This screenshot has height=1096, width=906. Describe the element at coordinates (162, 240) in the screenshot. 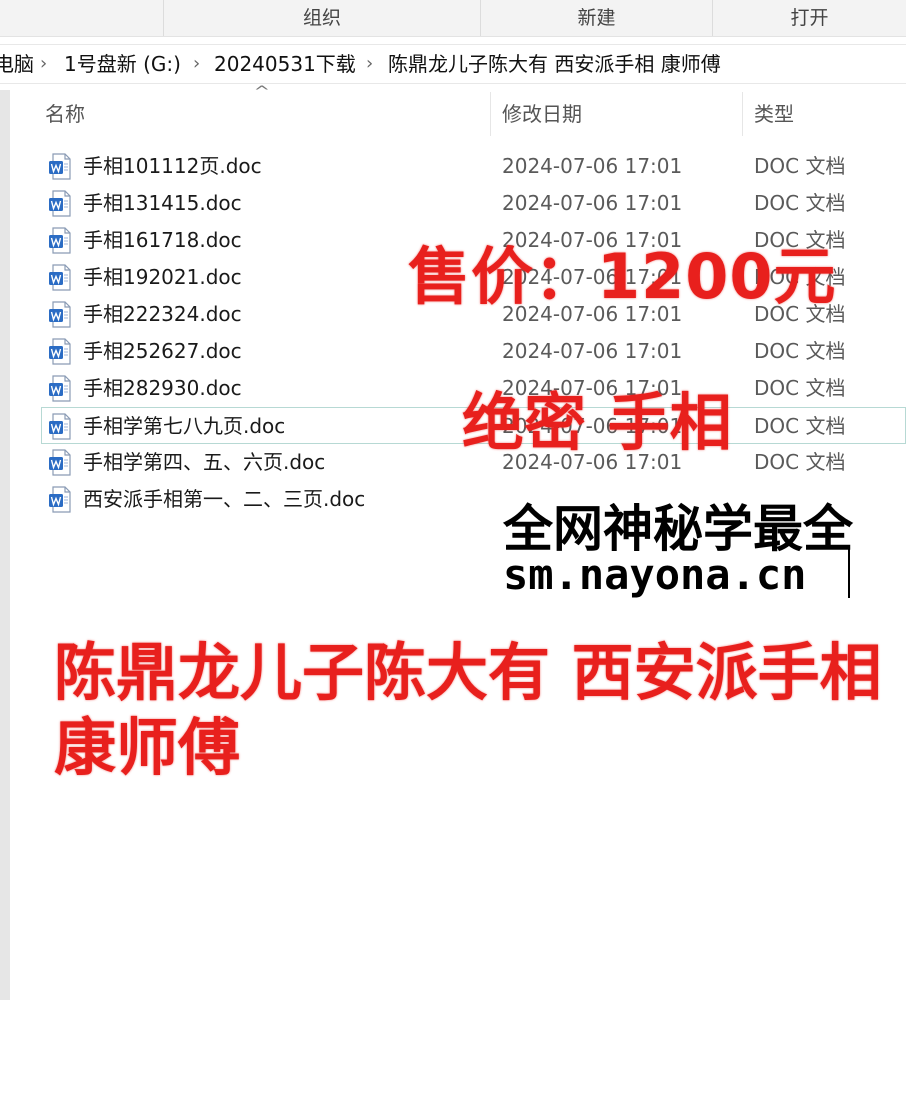

I see `file-name: 手相161718.doc` at that location.